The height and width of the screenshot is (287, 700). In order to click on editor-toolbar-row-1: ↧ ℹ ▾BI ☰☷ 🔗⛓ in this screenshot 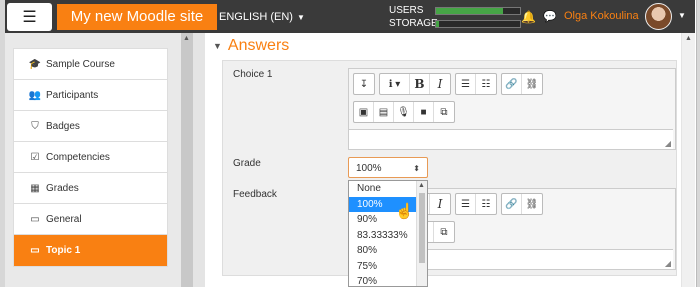, I will do `click(450, 84)`.